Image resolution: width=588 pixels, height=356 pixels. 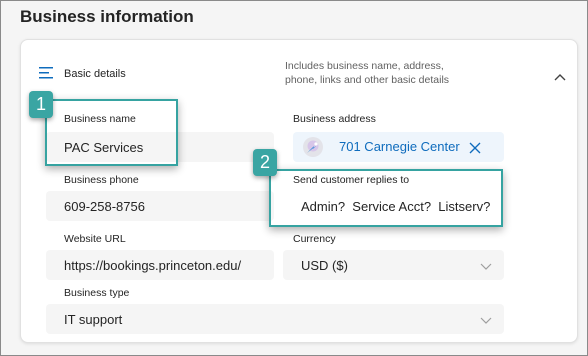 I want to click on business-type-value: IT support, so click(x=93, y=319).